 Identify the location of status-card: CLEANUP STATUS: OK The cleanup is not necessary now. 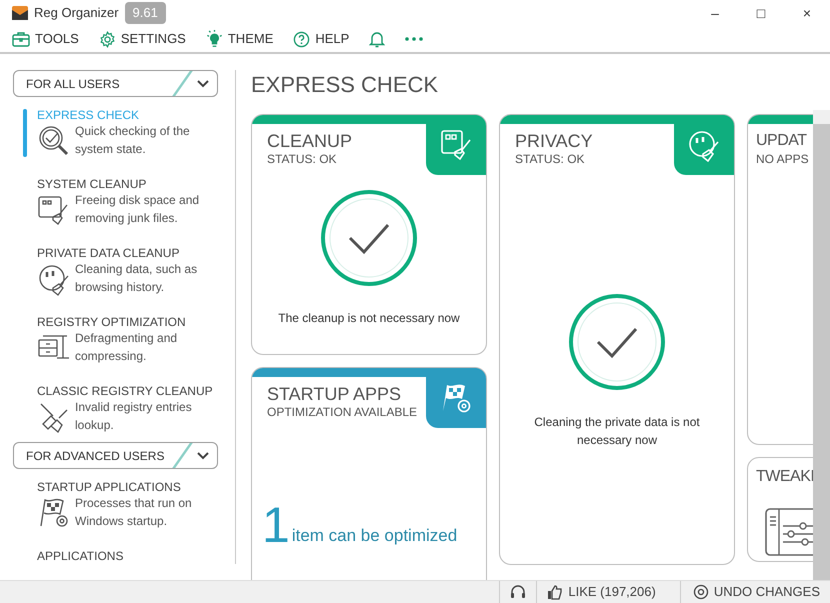
(369, 234).